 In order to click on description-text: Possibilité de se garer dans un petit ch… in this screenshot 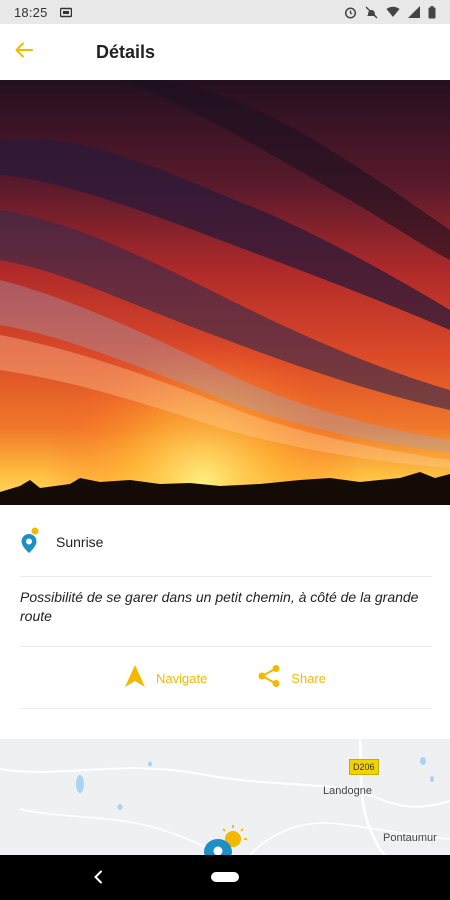, I will do `click(219, 606)`.